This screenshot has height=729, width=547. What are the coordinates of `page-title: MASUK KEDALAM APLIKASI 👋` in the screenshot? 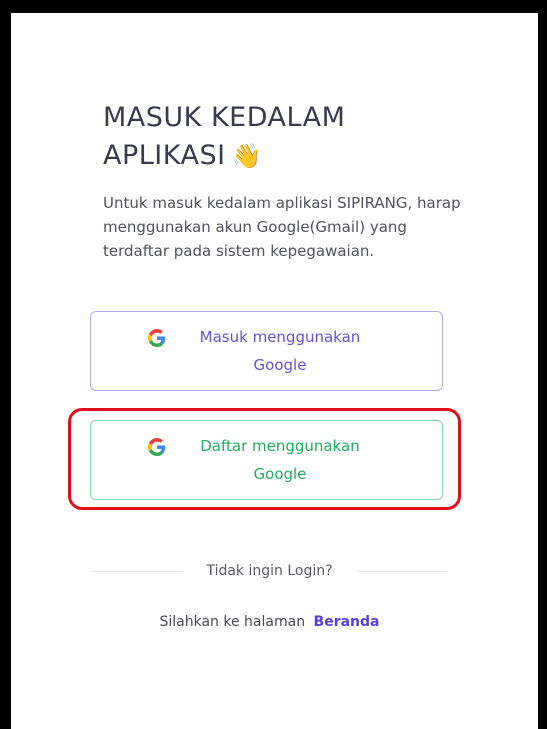 It's located at (224, 137).